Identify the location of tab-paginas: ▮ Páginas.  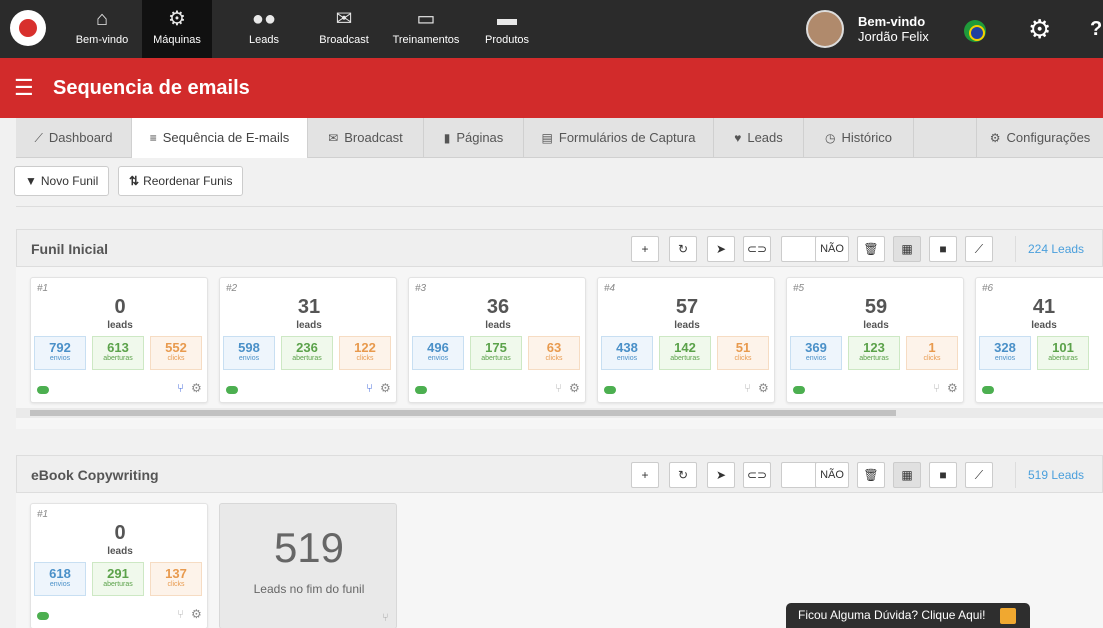
(474, 138).